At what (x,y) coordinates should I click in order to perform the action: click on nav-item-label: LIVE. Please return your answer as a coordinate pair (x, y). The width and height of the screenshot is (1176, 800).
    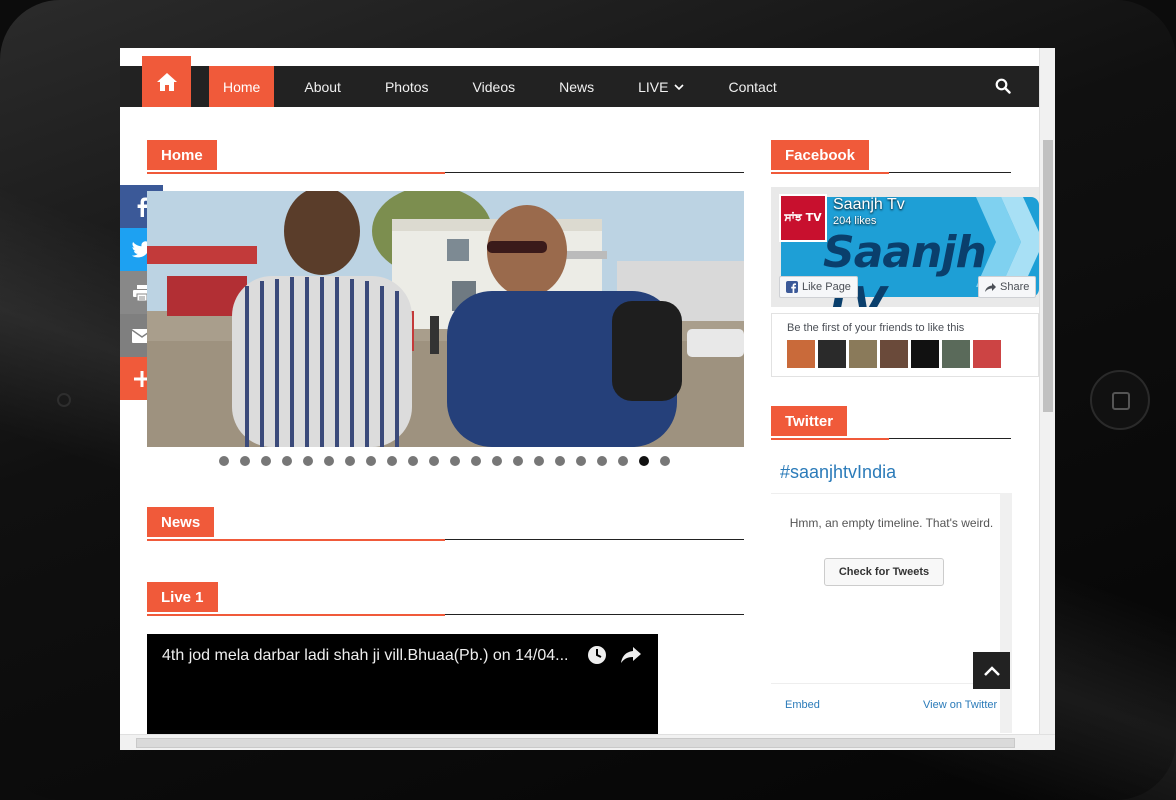
    Looking at the image, I should click on (653, 86).